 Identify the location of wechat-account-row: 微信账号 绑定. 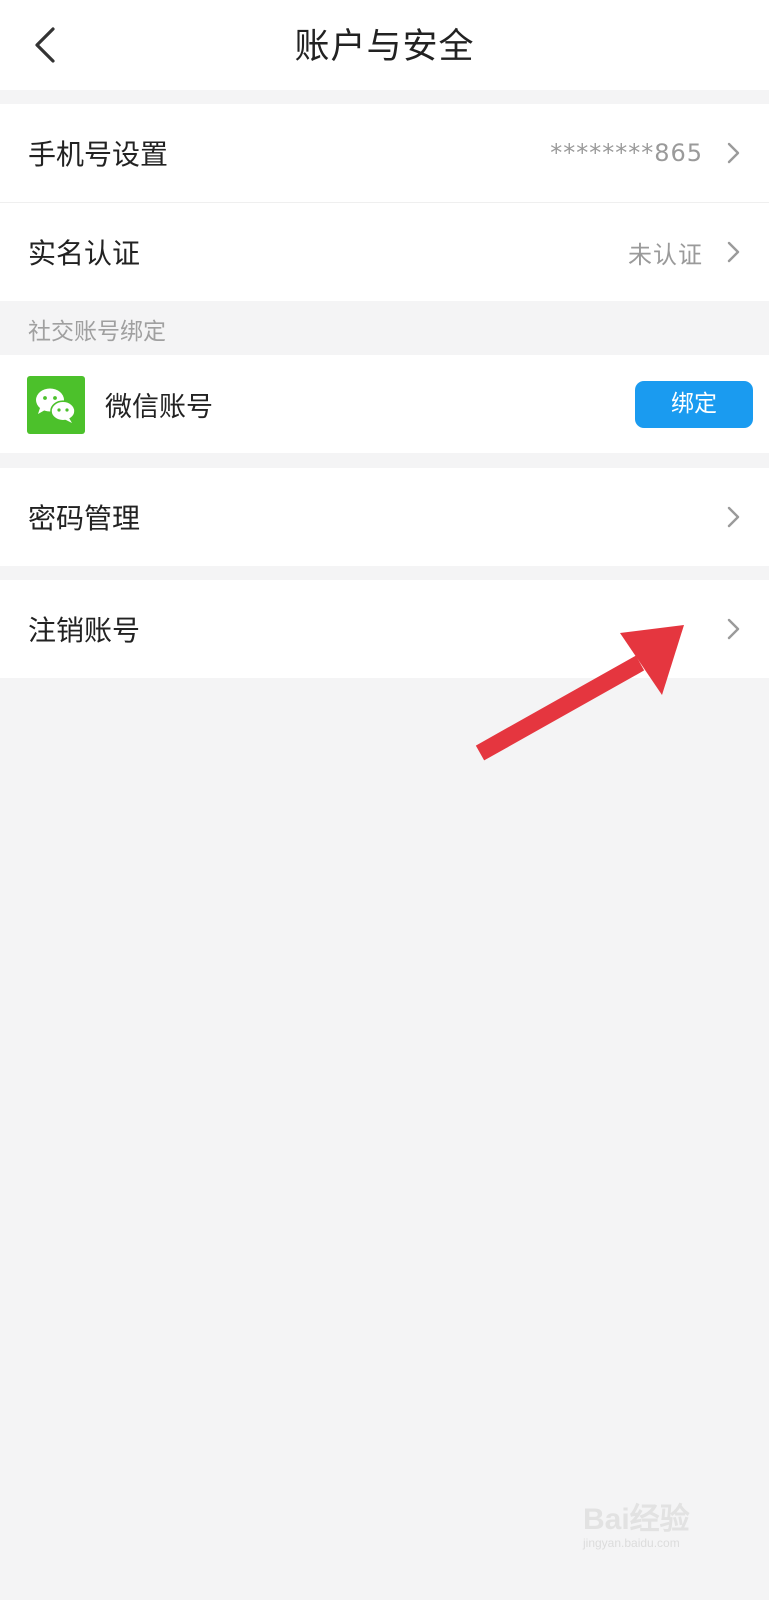
(384, 404).